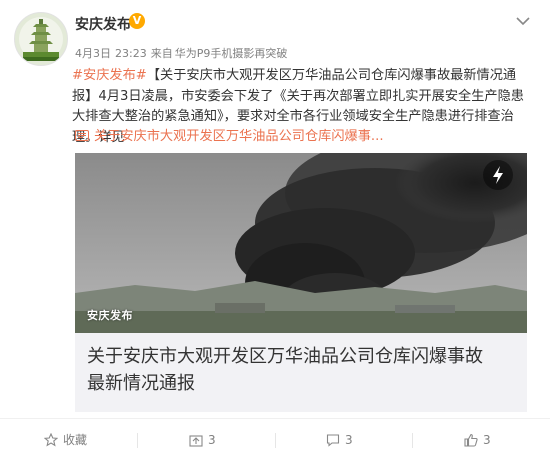 The width and height of the screenshot is (550, 462). I want to click on hashtag-link: #安庆发布#, so click(109, 75).